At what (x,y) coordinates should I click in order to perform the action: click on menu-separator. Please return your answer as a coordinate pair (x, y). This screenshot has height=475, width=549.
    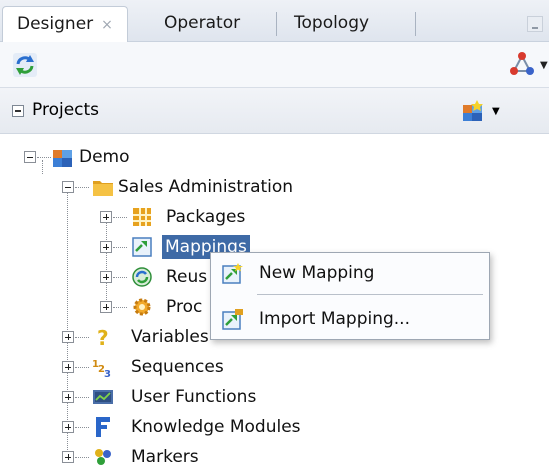
    Looking at the image, I should click on (370, 294).